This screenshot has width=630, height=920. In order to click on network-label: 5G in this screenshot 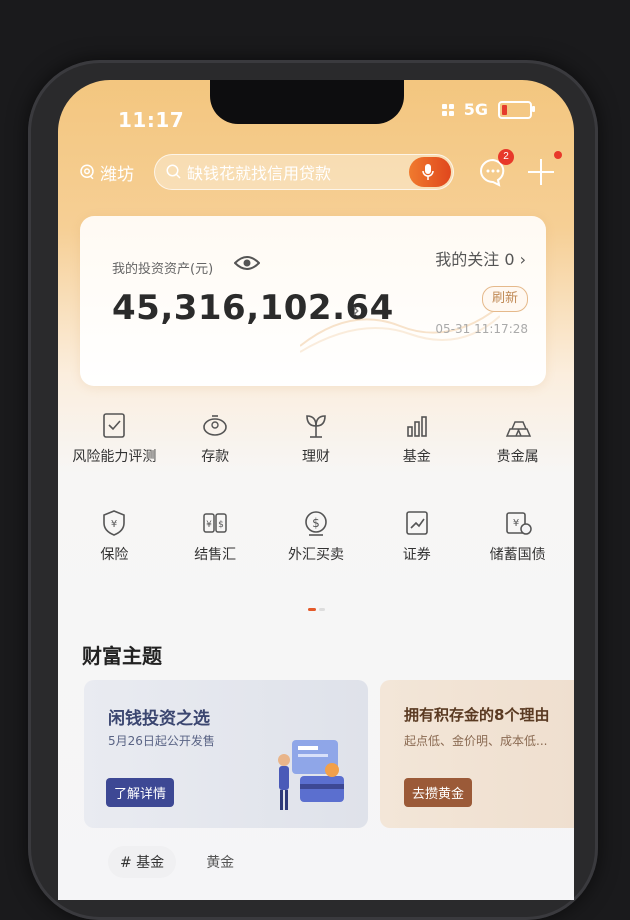, I will do `click(475, 109)`.